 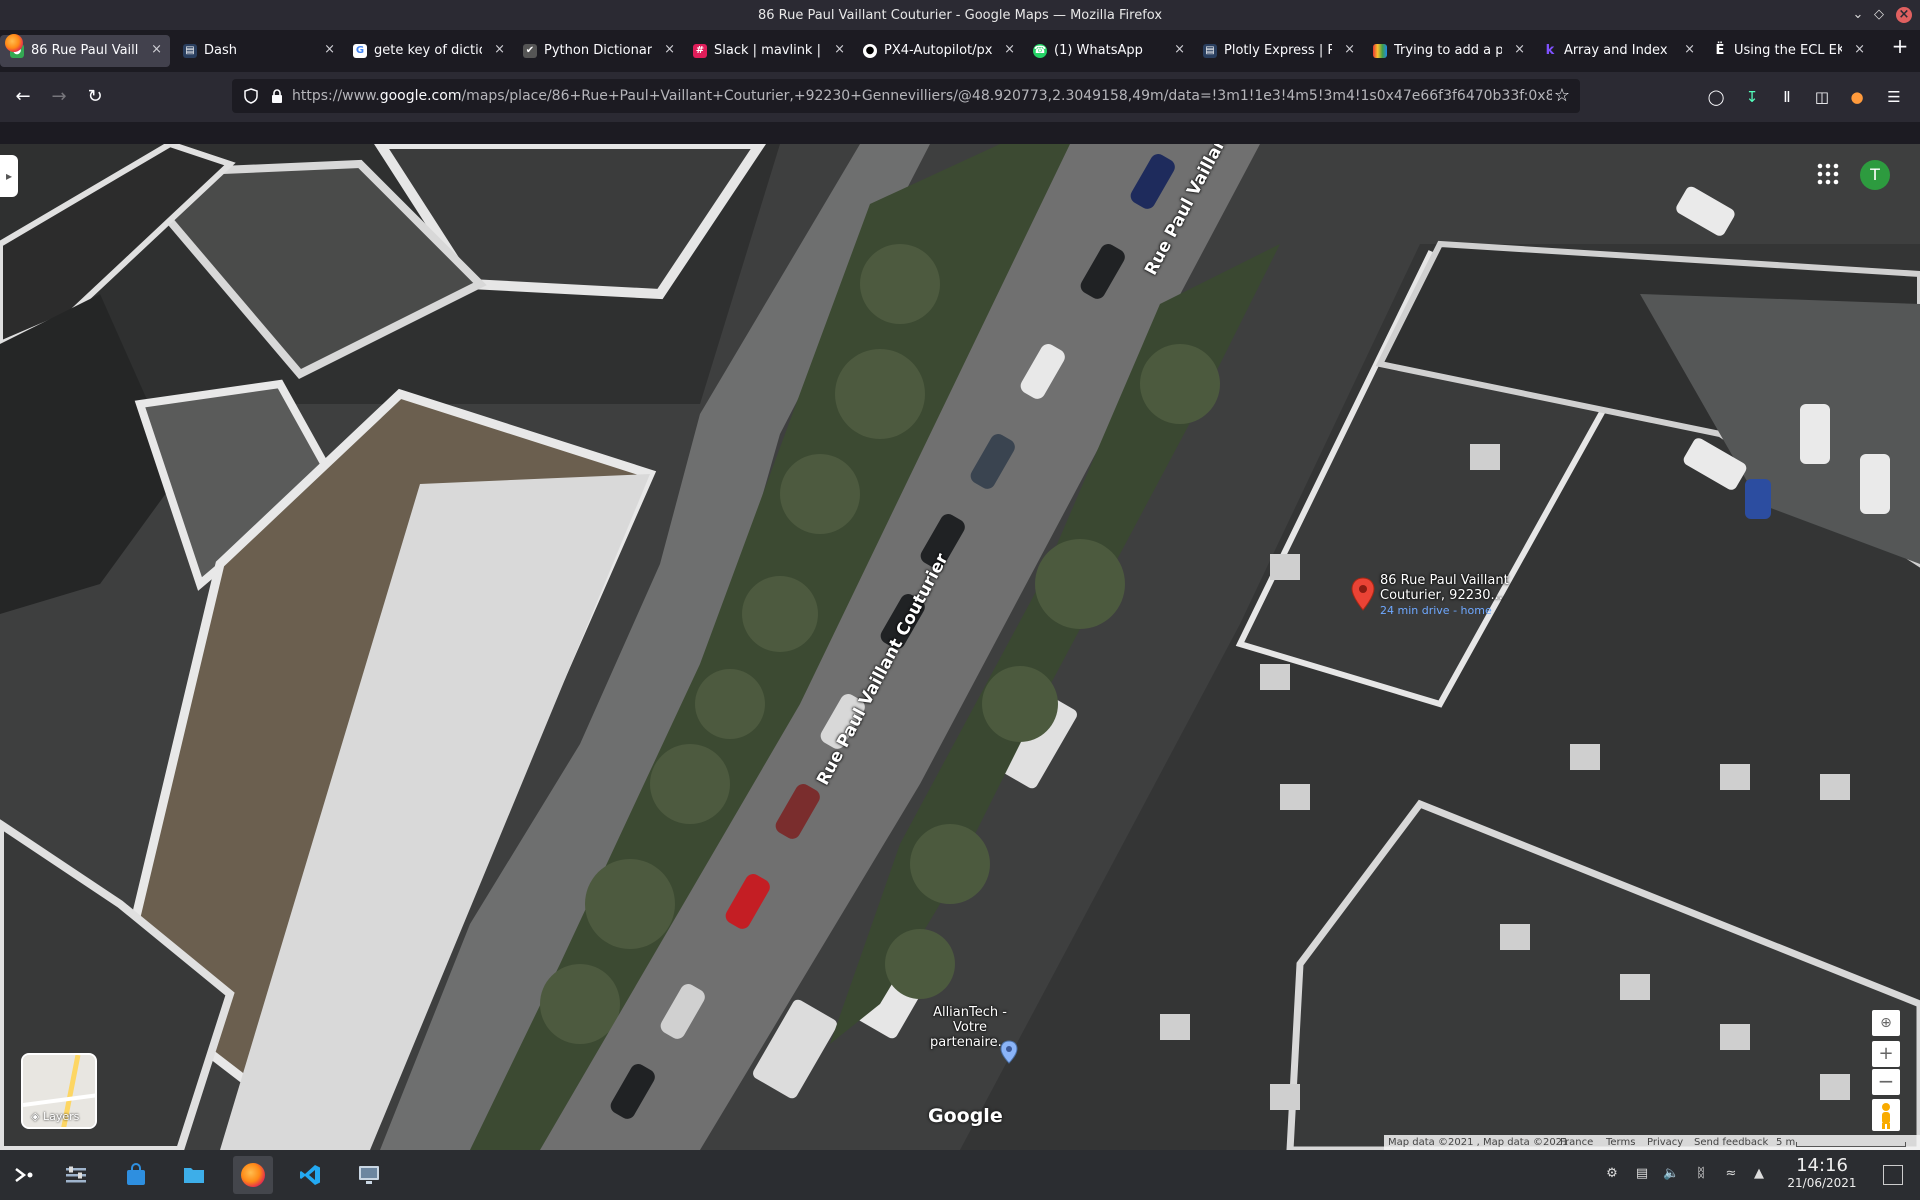 What do you see at coordinates (194, 1175) in the screenshot?
I see `taskbar-files` at bounding box center [194, 1175].